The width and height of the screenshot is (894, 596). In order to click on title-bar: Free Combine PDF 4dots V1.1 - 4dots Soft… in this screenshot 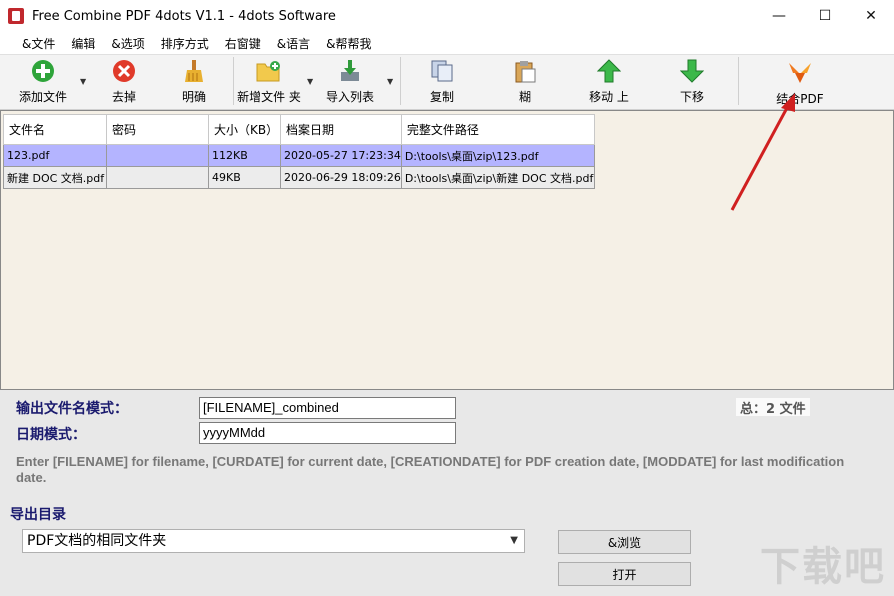, I will do `click(447, 16)`.